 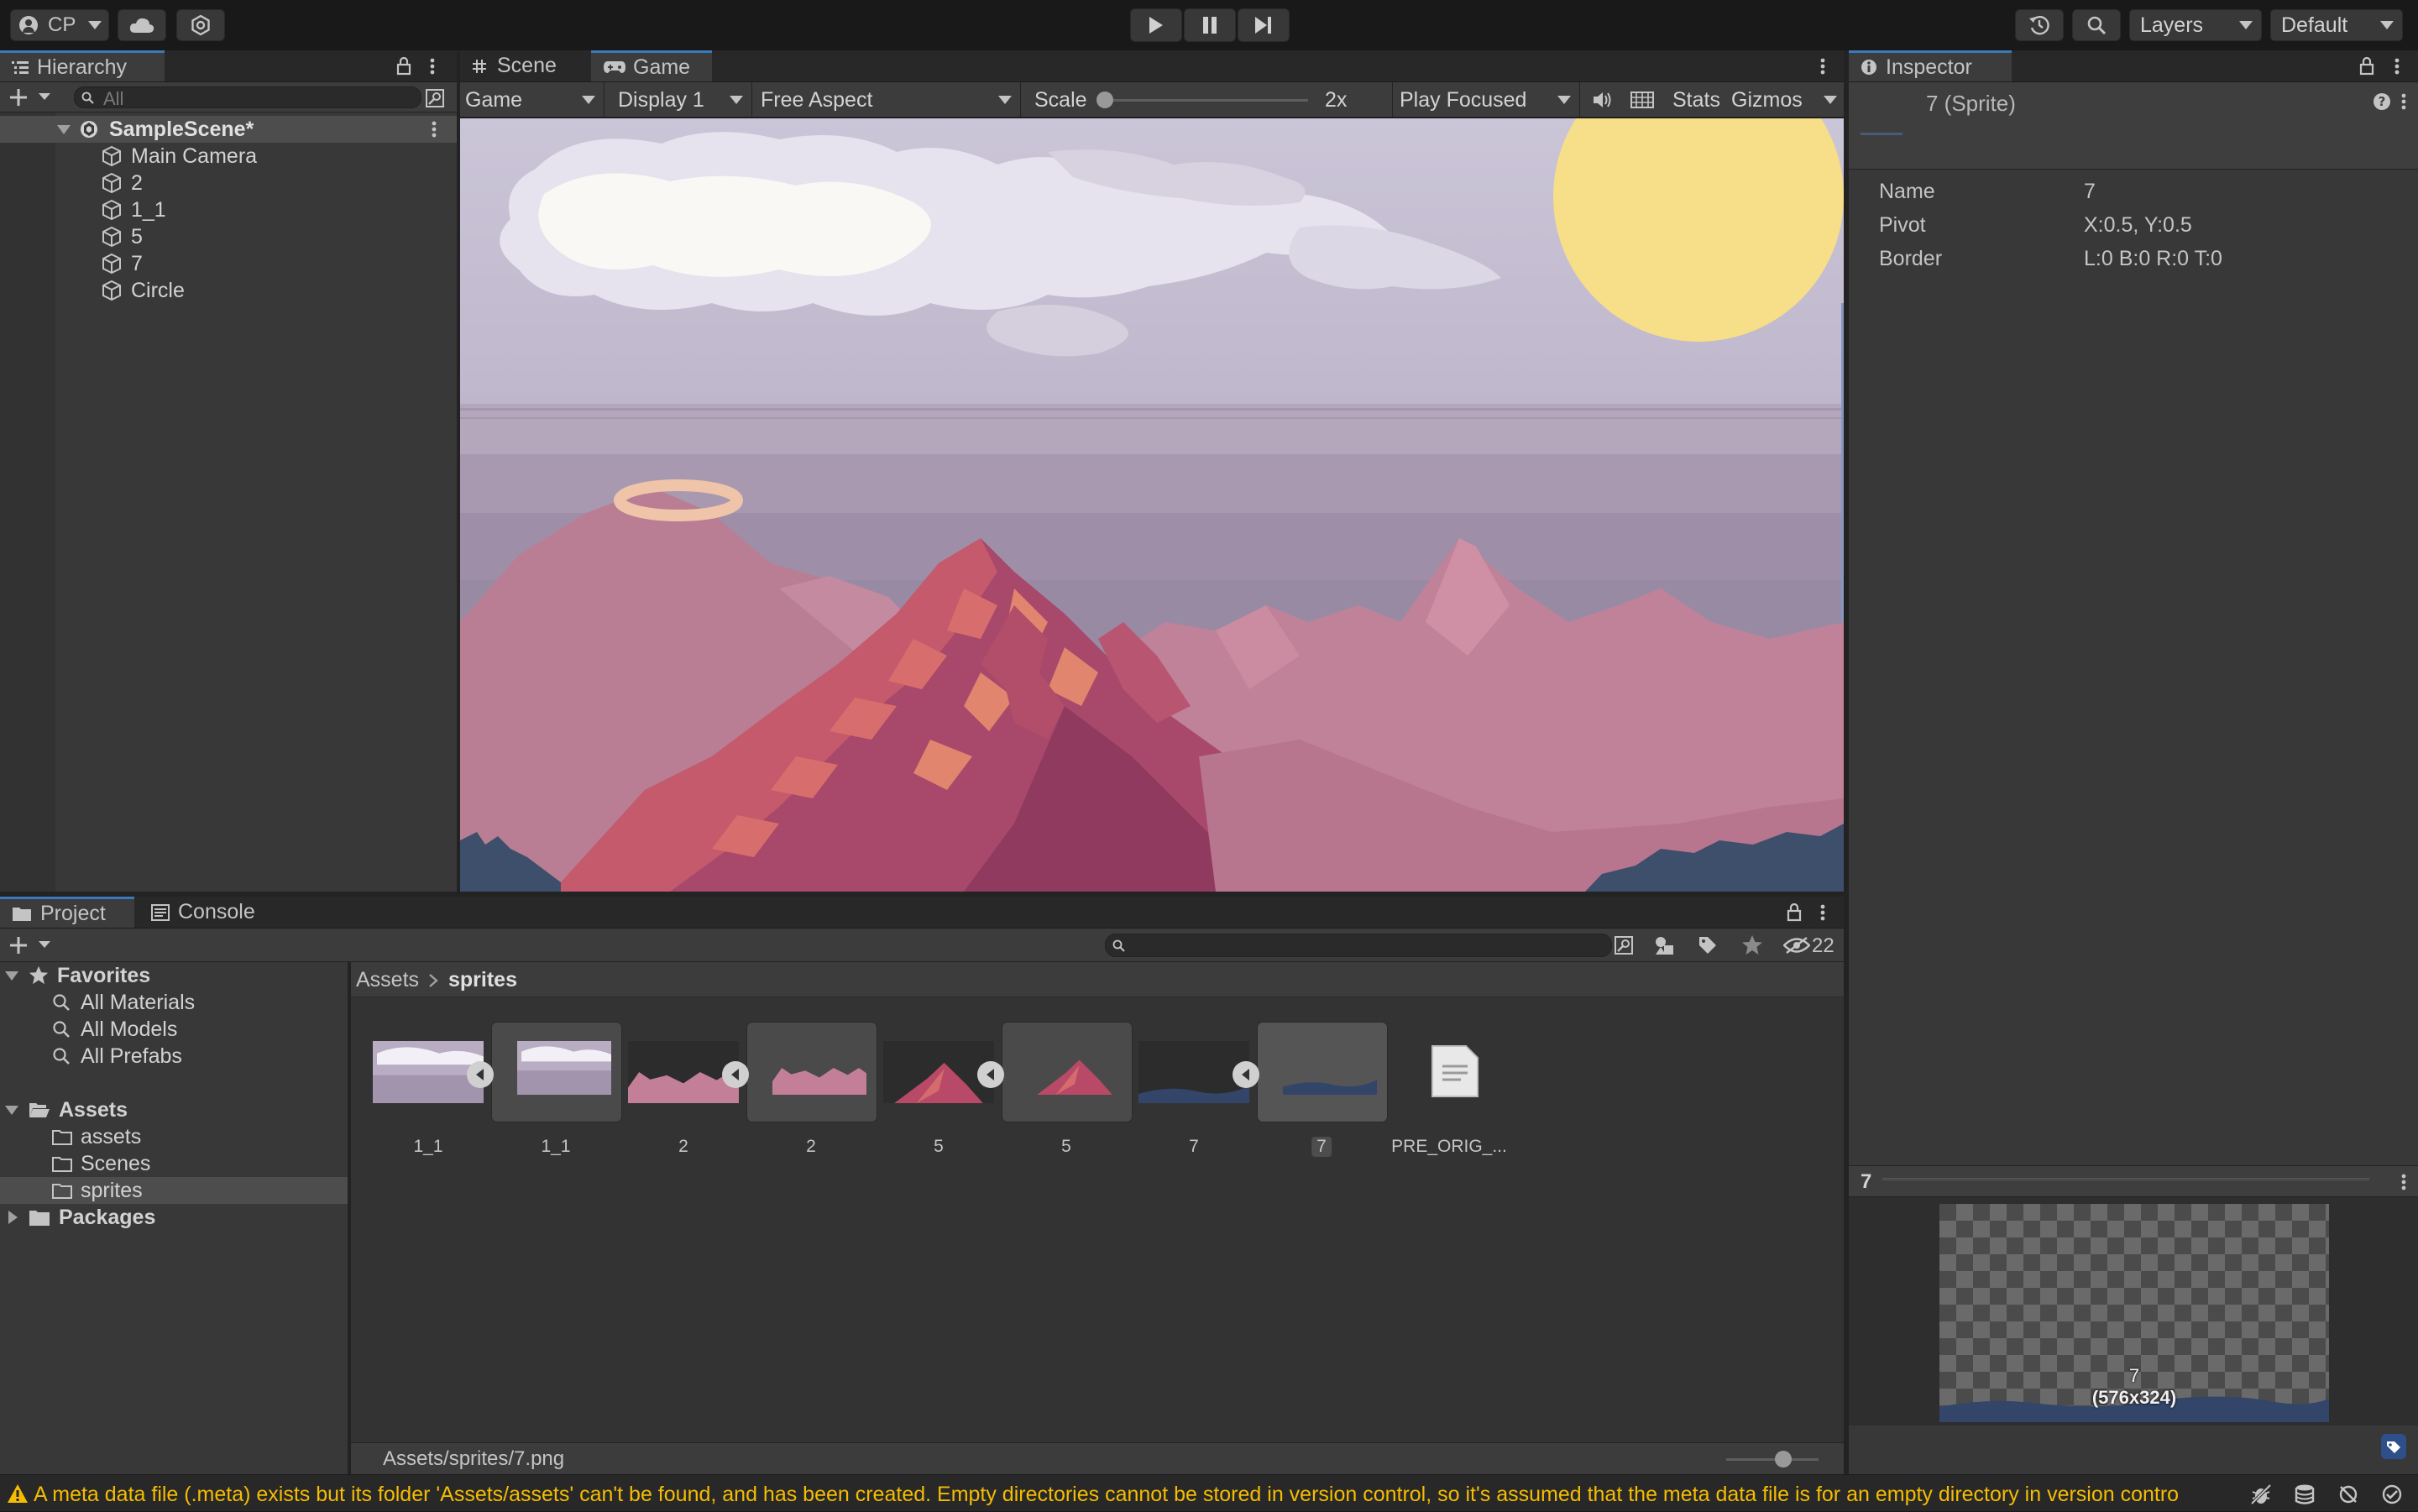 I want to click on tab-project: Project, so click(x=67, y=912).